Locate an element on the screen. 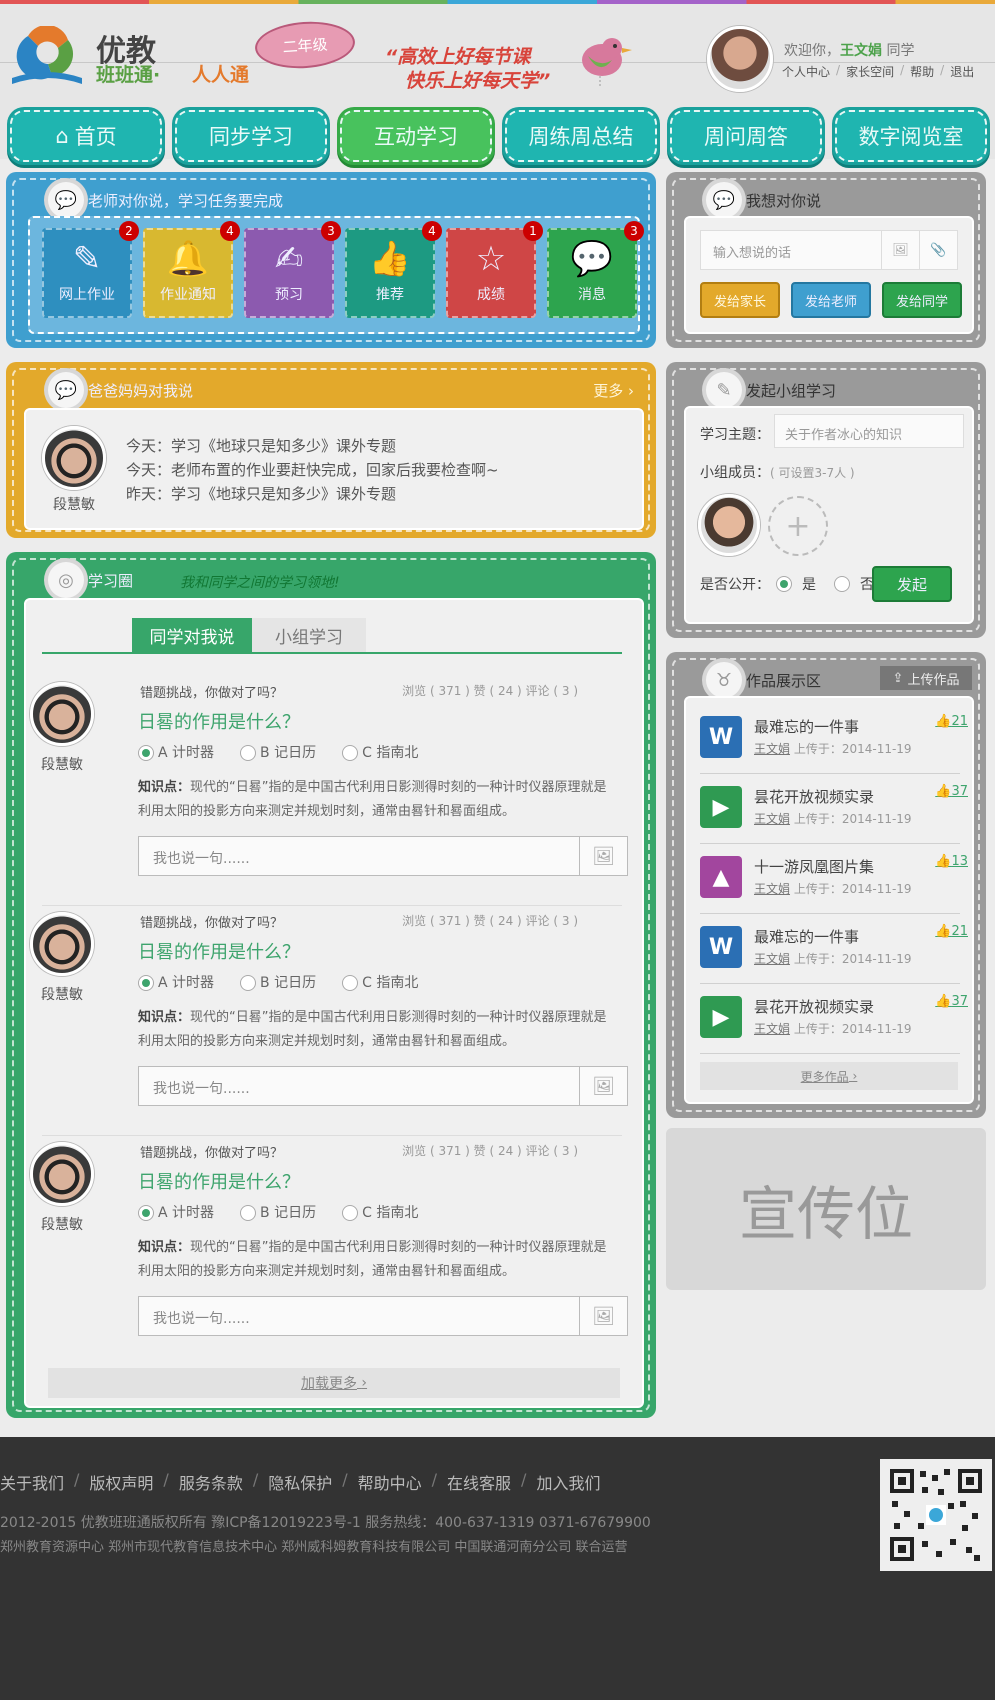 Image resolution: width=995 pixels, height=1700 pixels. tile-recommend: 👍 推荐 4 is located at coordinates (393, 269).